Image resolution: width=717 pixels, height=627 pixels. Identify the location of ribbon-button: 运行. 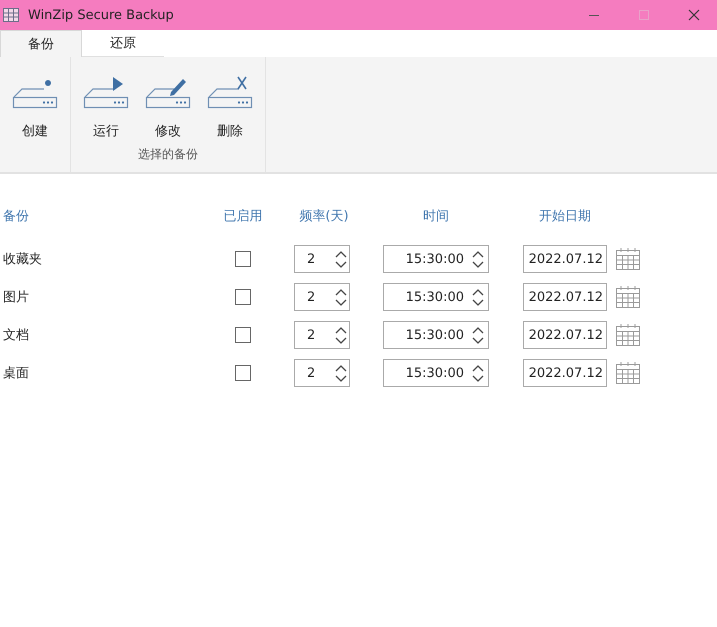
(106, 98).